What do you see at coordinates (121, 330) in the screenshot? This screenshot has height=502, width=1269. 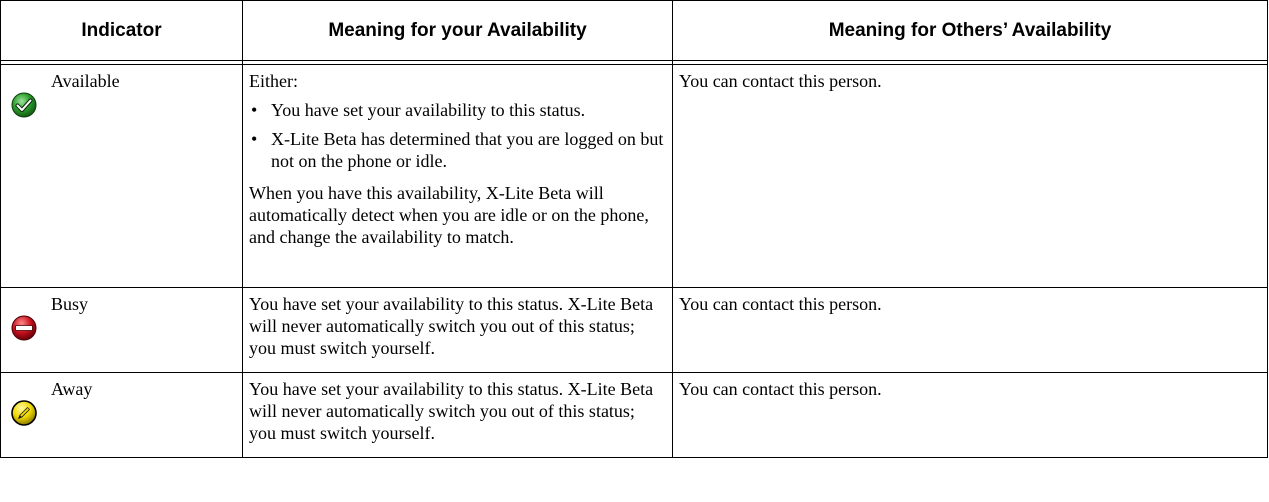 I see `indicator-cell: Busy` at bounding box center [121, 330].